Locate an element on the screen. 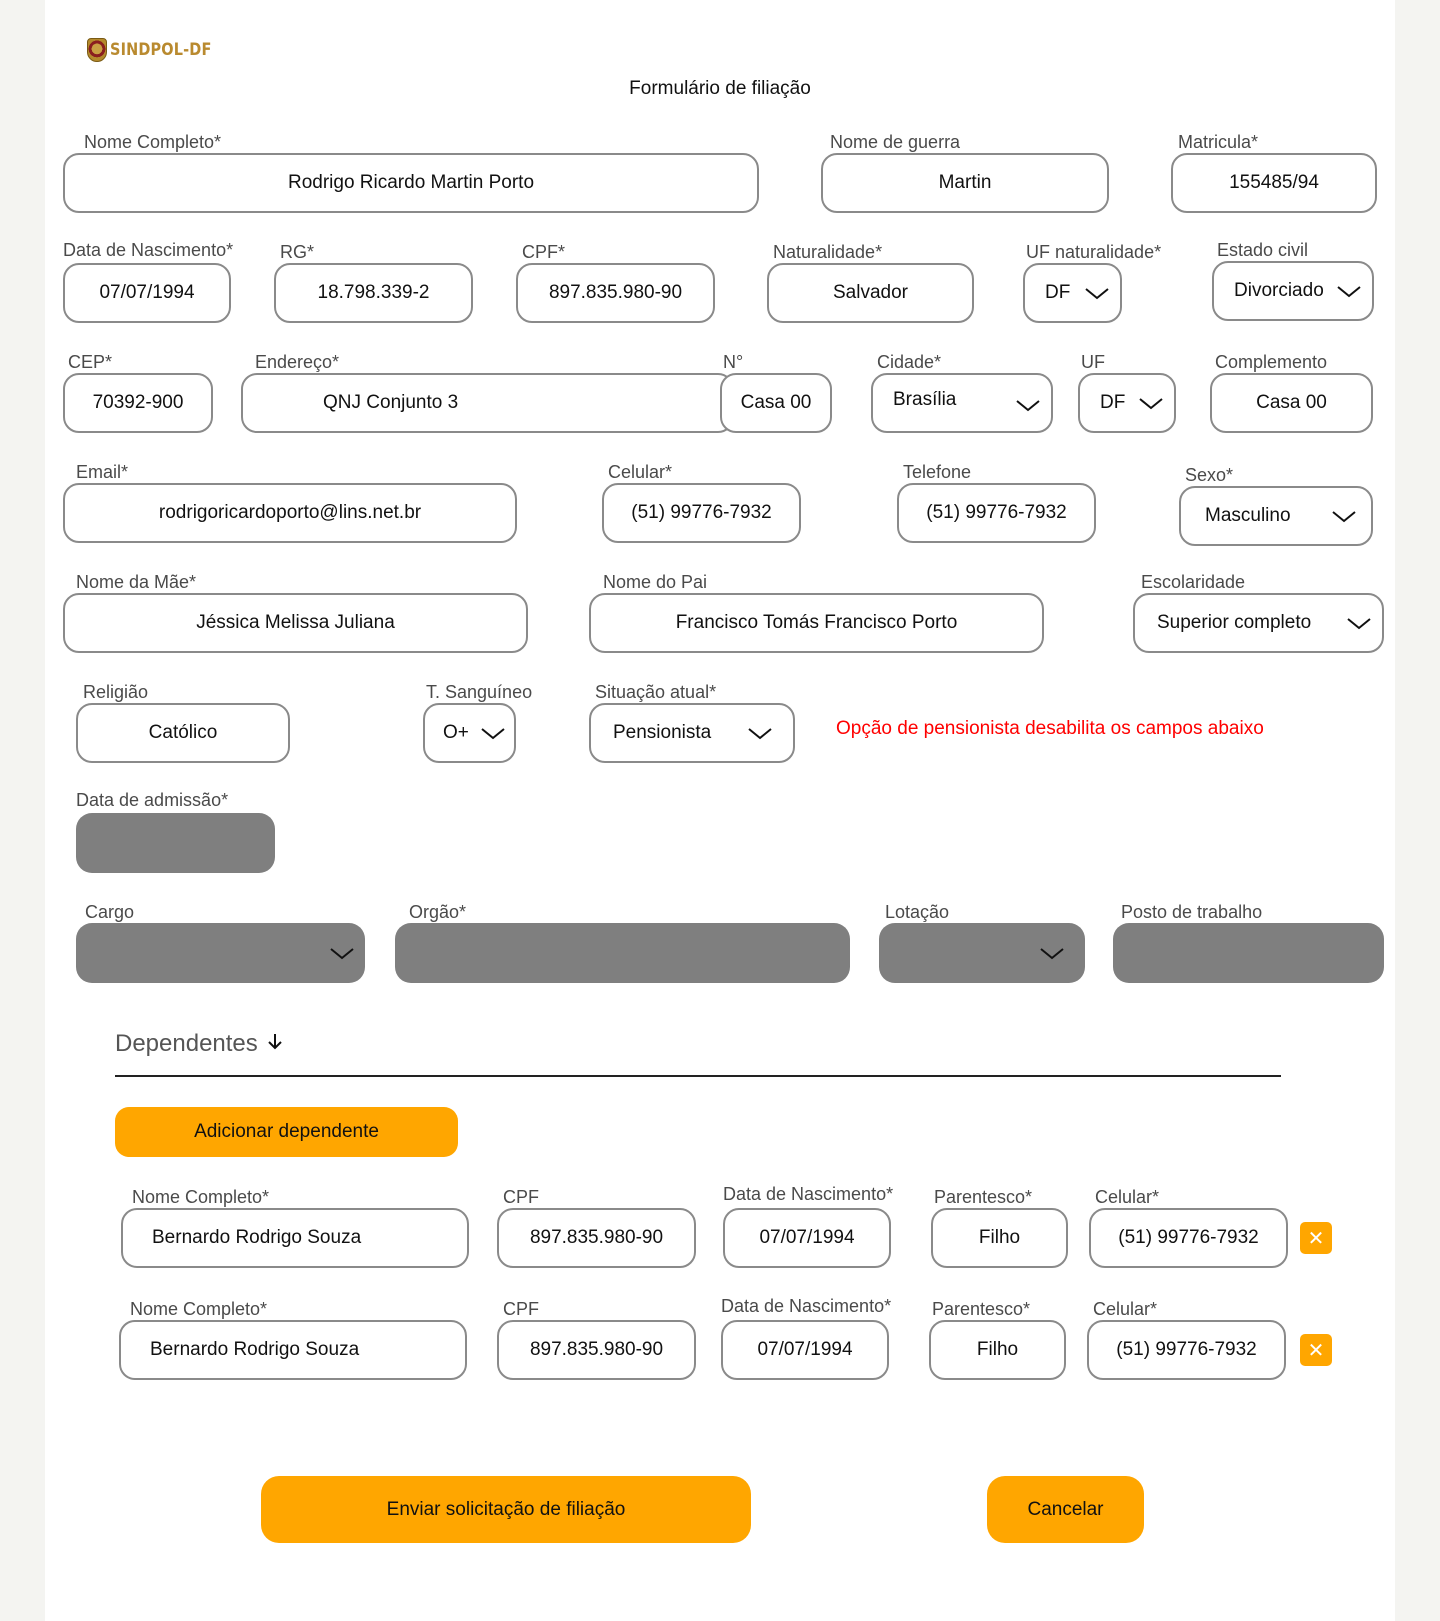  submit-button: Enviar solicitação de filiação is located at coordinates (506, 1509).